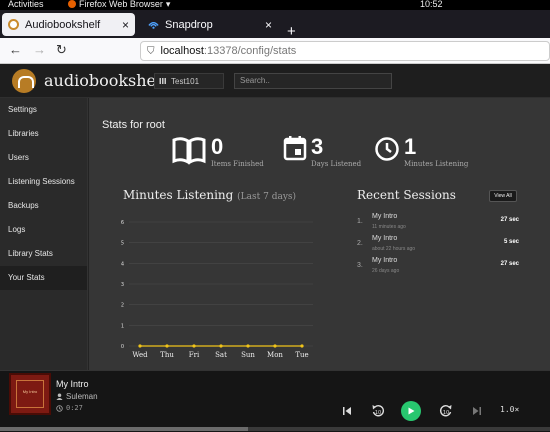 Image resolution: width=550 pixels, height=432 pixels. Describe the element at coordinates (438, 224) in the screenshot. I see `session-row: 1. My Intro 11 minutes ago 27 sec` at that location.